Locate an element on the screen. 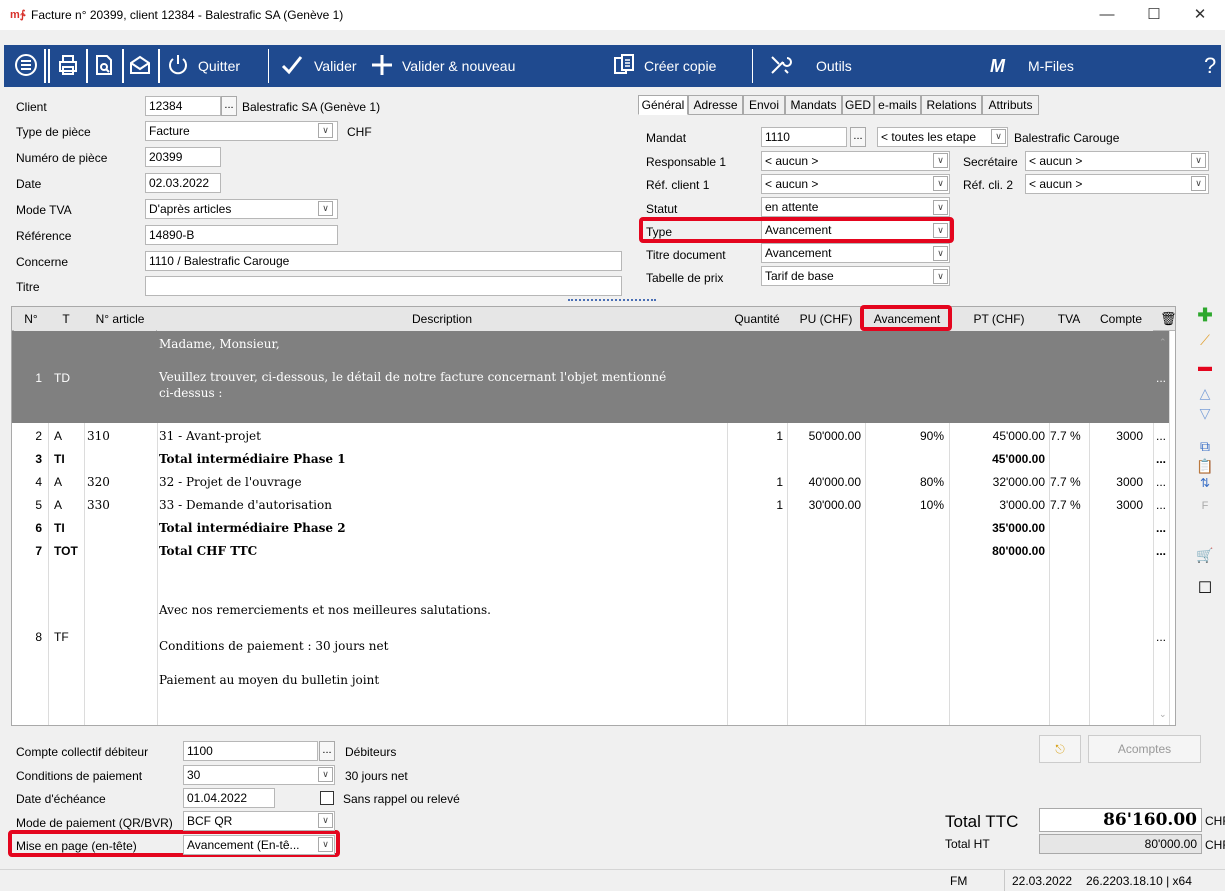 The image size is (1225, 891). close-button: ✕ is located at coordinates (1200, 15).